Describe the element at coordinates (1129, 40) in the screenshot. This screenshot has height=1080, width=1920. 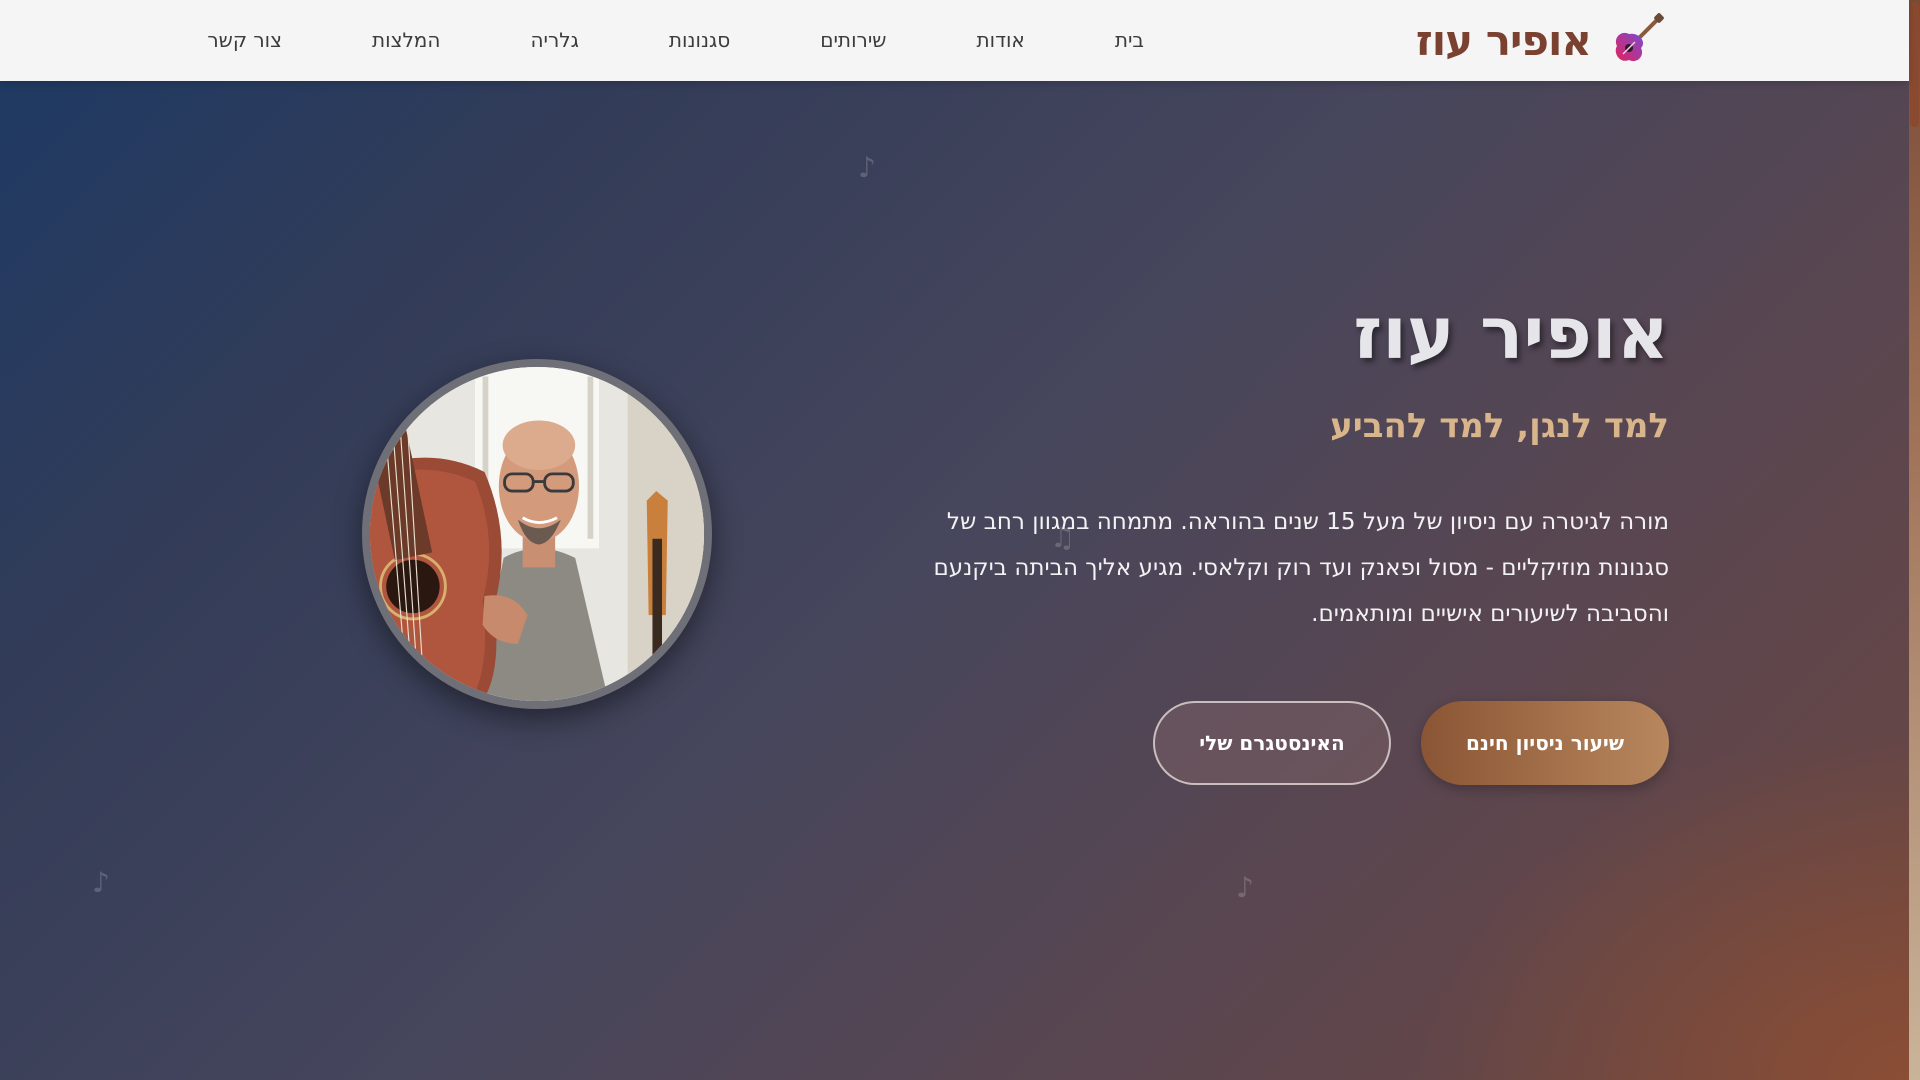
I see `nav-item-home: בית` at that location.